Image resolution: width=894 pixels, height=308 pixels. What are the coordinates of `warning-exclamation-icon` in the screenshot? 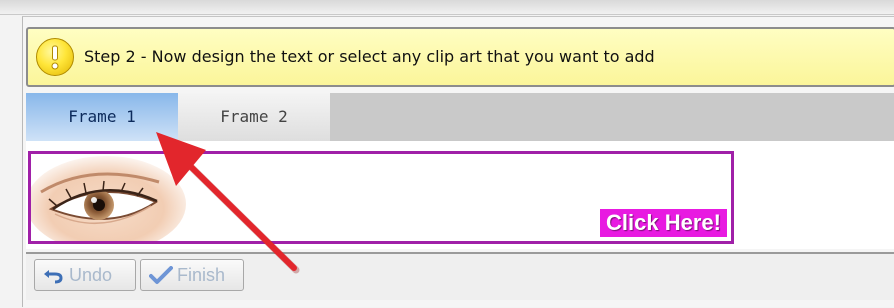 It's located at (55, 57).